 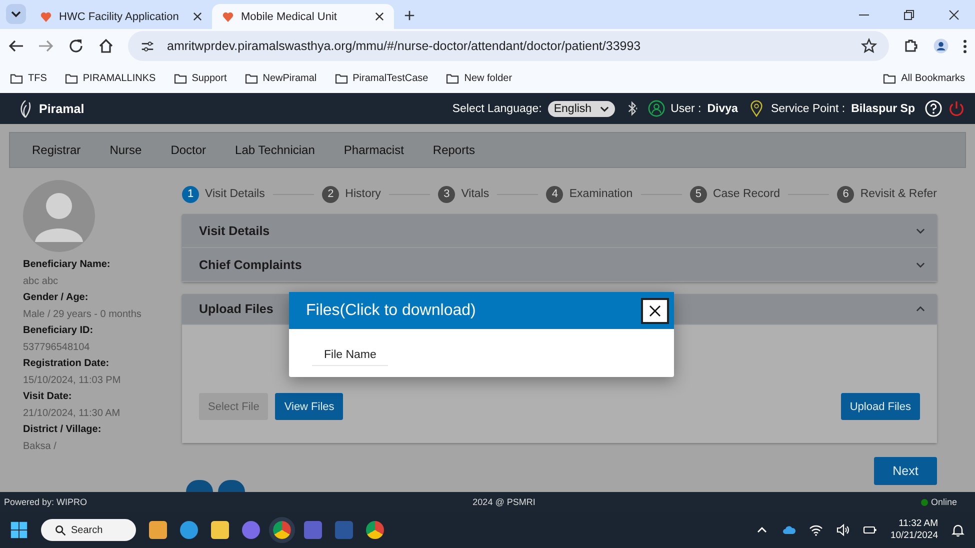 What do you see at coordinates (589, 194) in the screenshot?
I see `stepper-step: 4 Examination` at bounding box center [589, 194].